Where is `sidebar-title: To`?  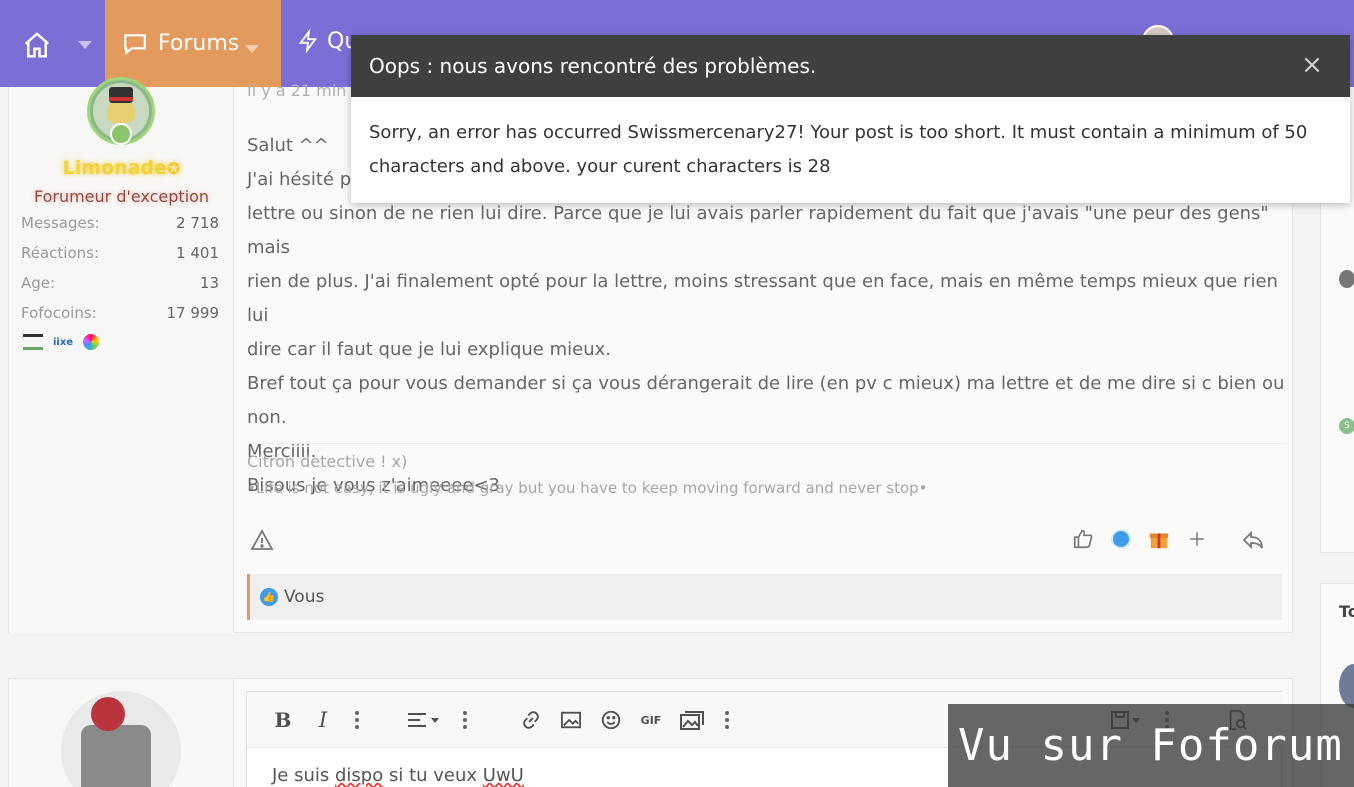 sidebar-title: To is located at coordinates (1346, 611).